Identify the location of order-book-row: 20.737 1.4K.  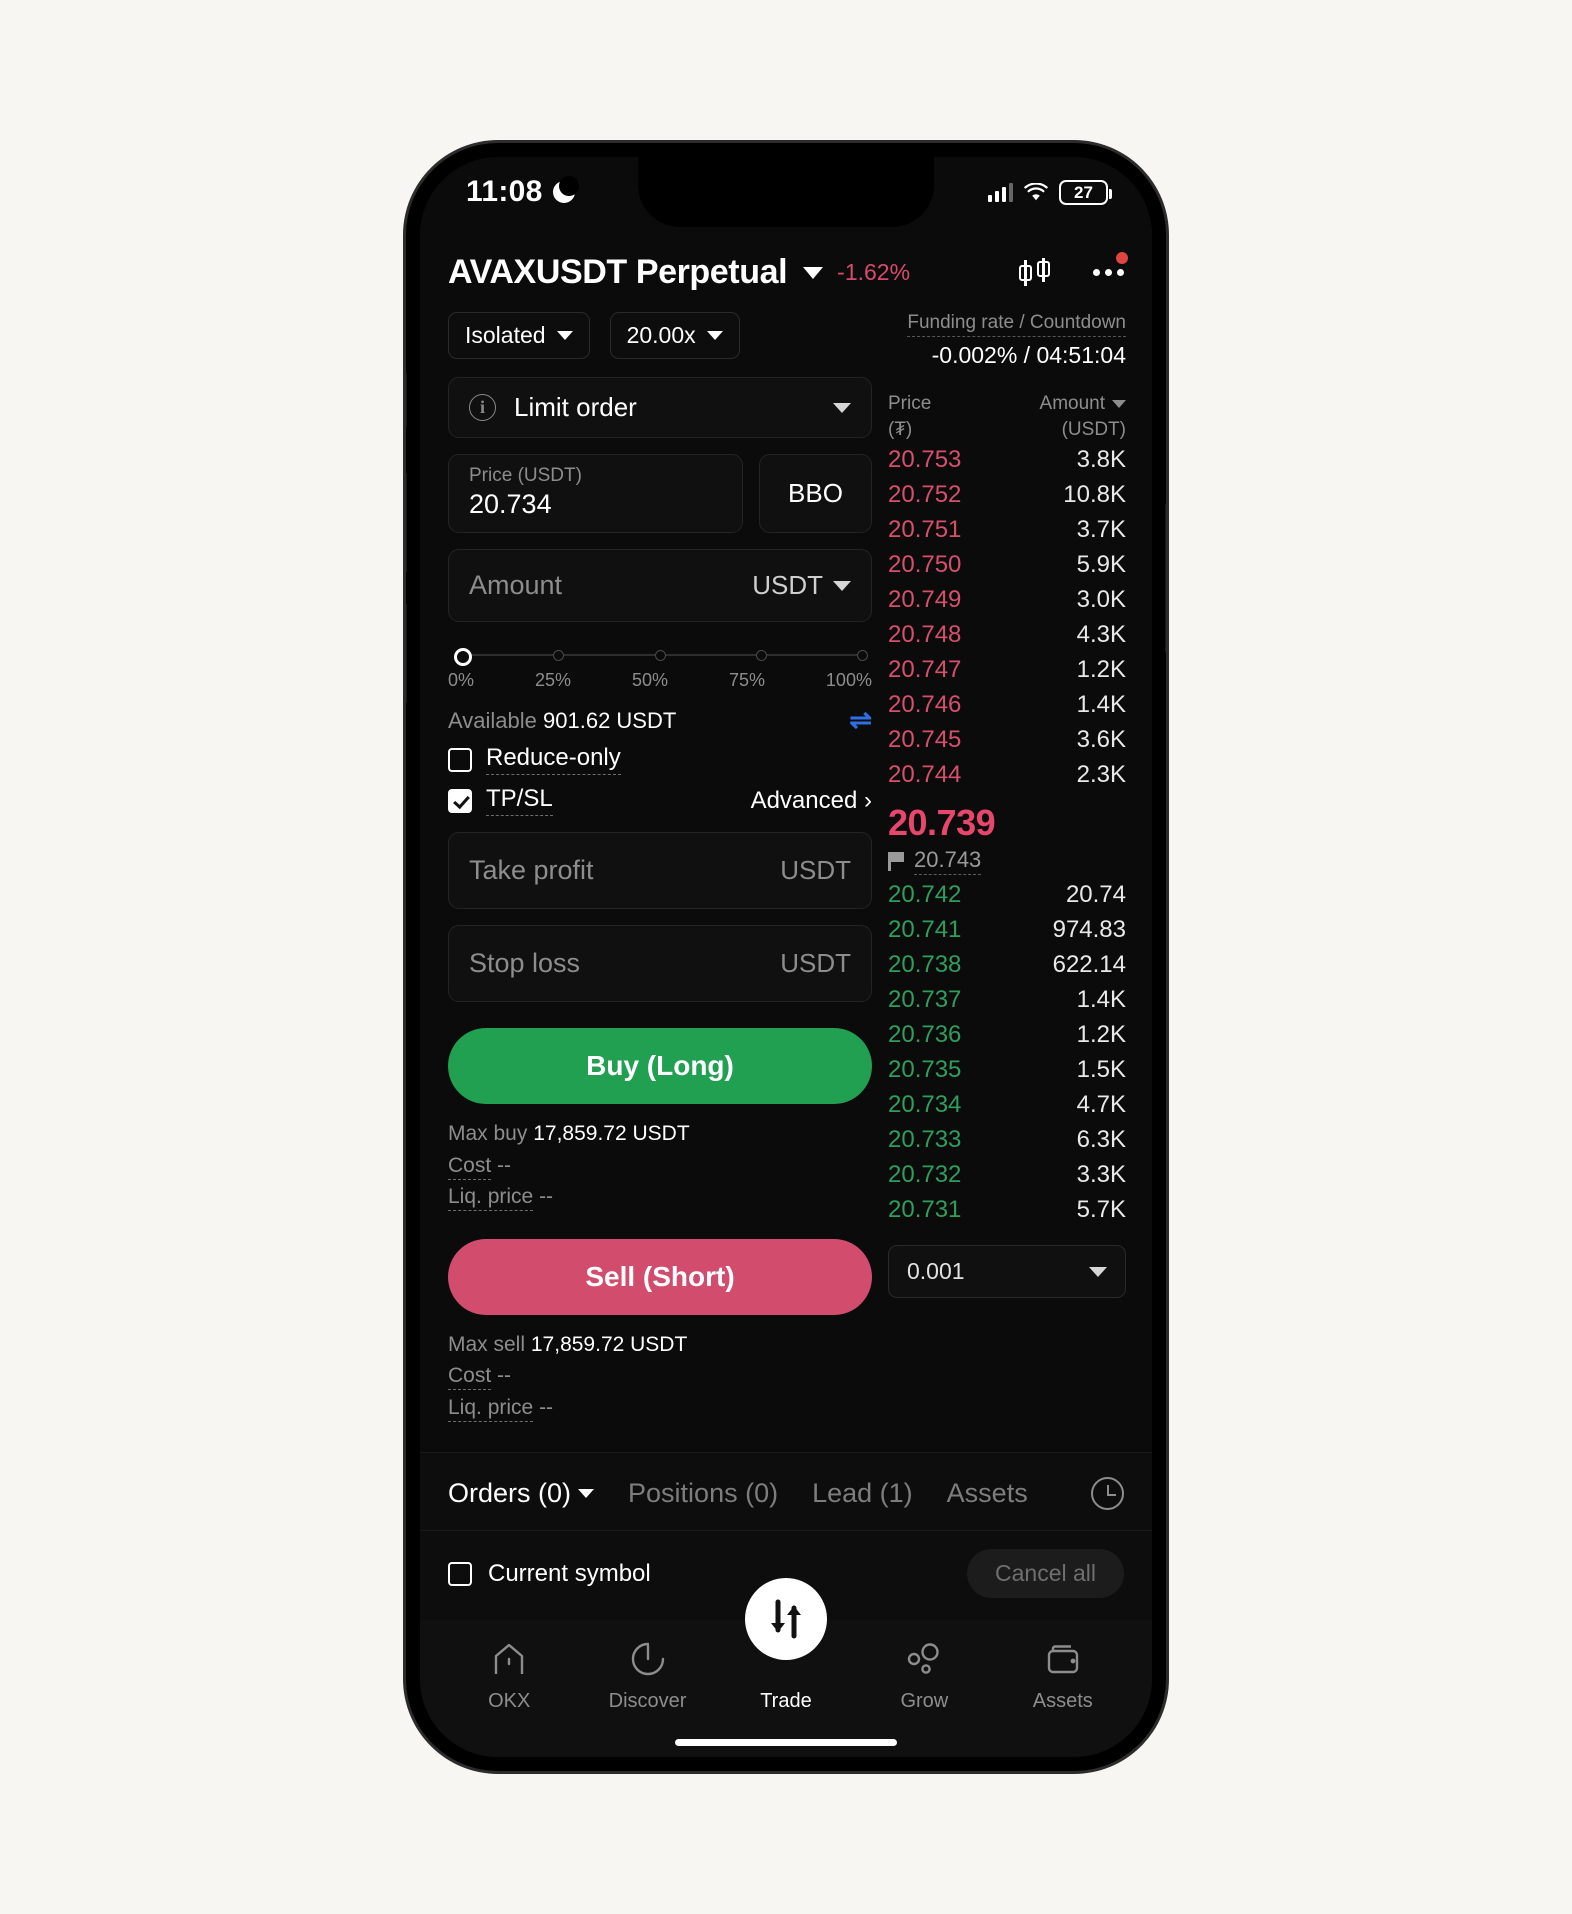
(1007, 999).